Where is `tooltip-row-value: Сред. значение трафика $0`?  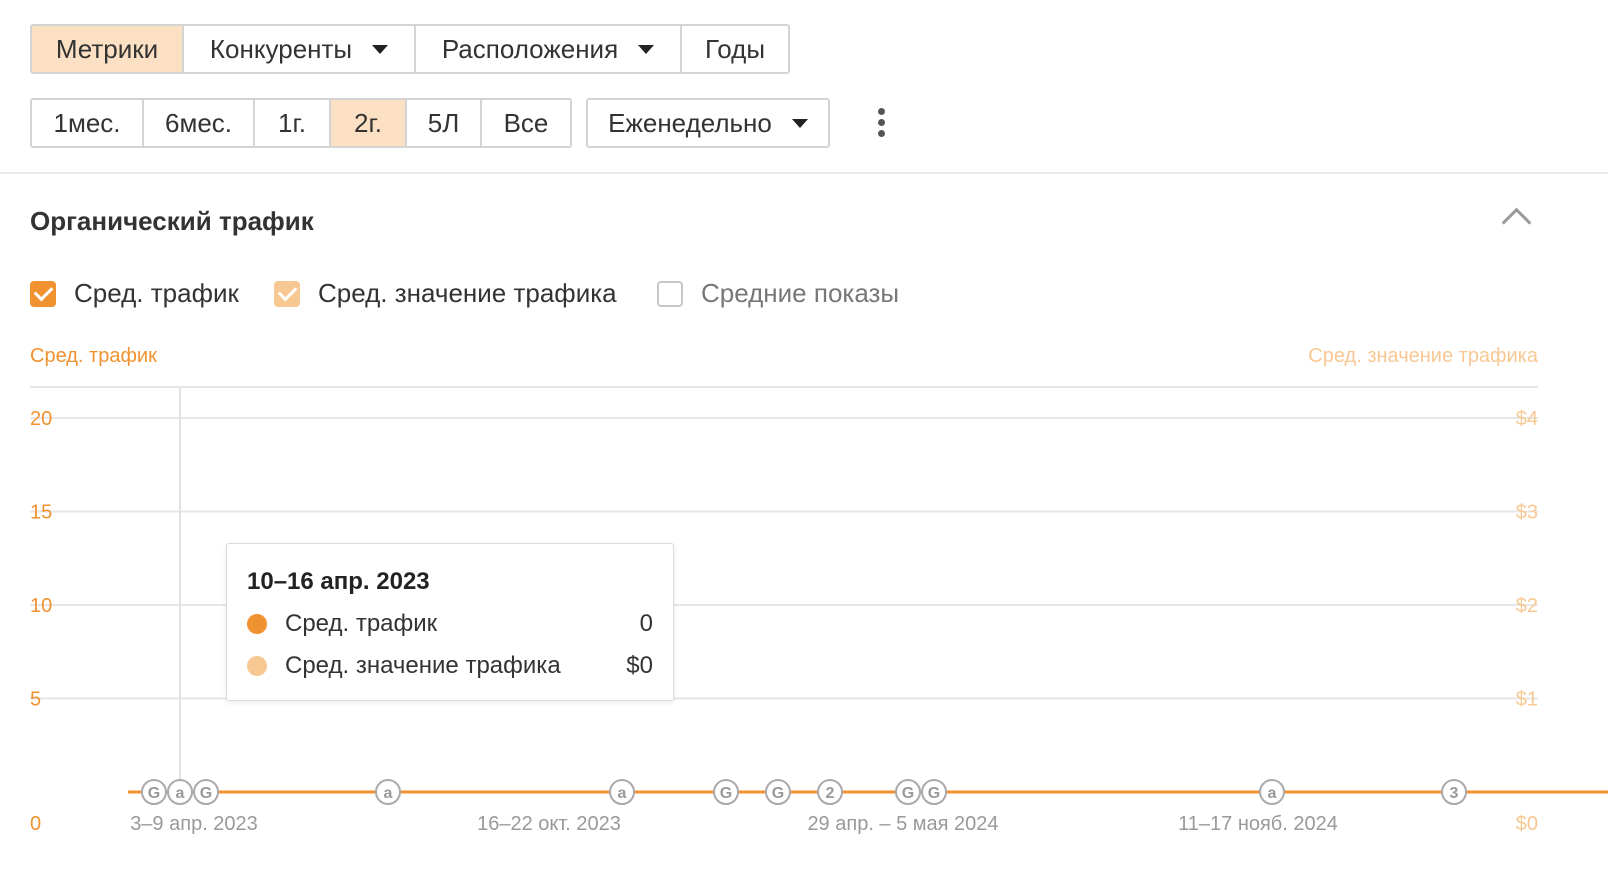 tooltip-row-value: Сред. значение трафика $0 is located at coordinates (450, 666).